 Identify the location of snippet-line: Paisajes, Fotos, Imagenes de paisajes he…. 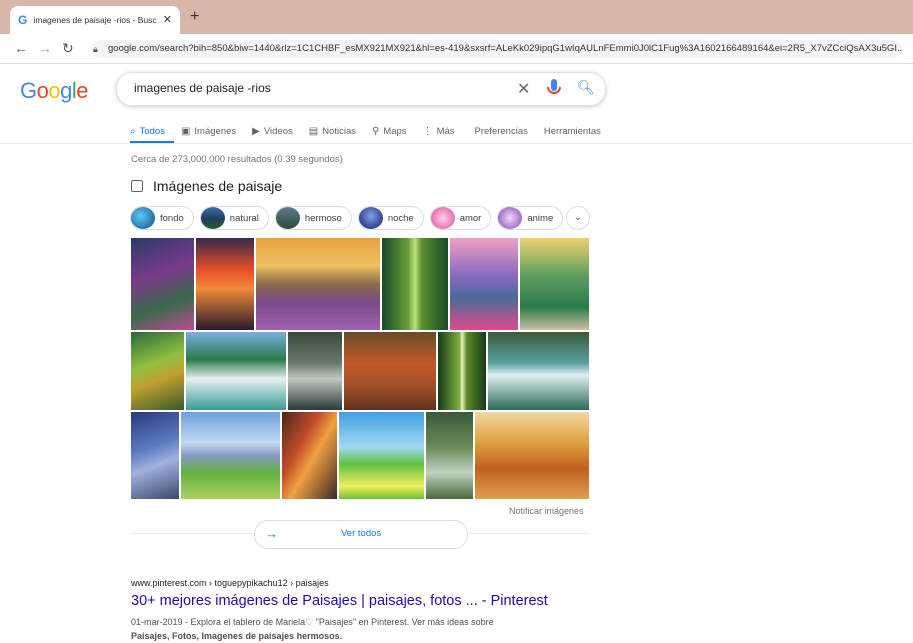
(237, 636).